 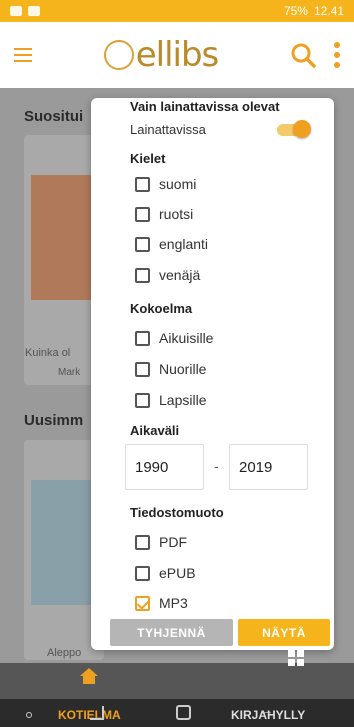 I want to click on search-icon, so click(x=303, y=55).